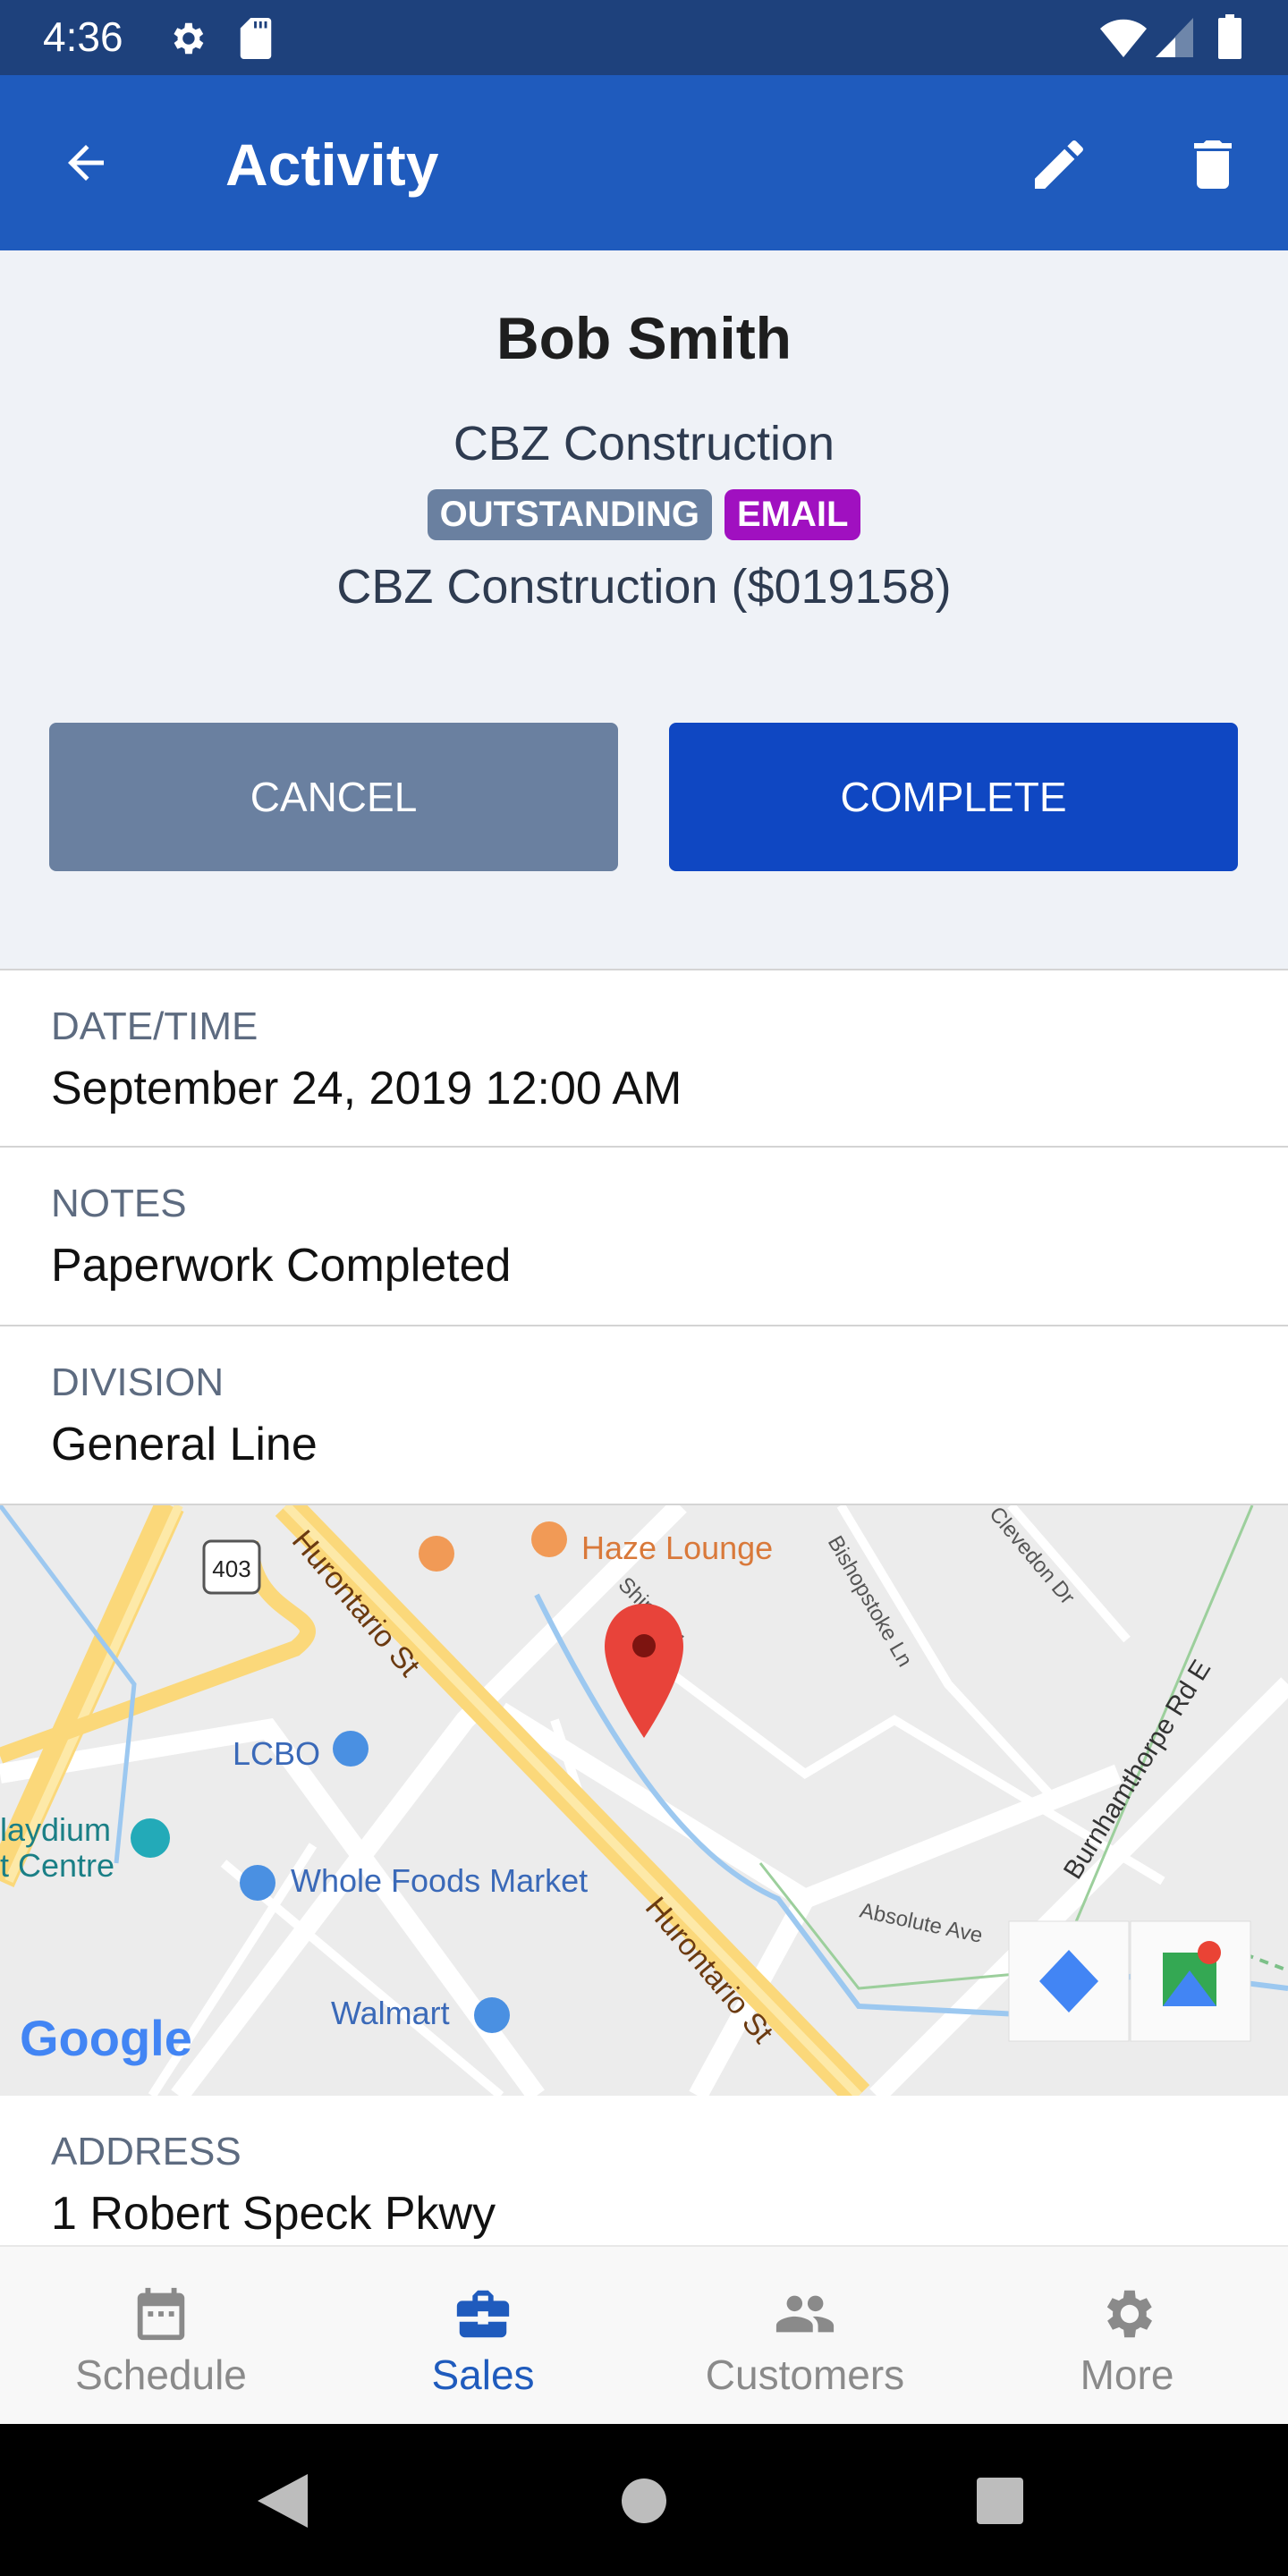 The height and width of the screenshot is (2576, 1288). I want to click on field-address: ADDRESS 1 Robert Speck Pkwy, so click(644, 2170).